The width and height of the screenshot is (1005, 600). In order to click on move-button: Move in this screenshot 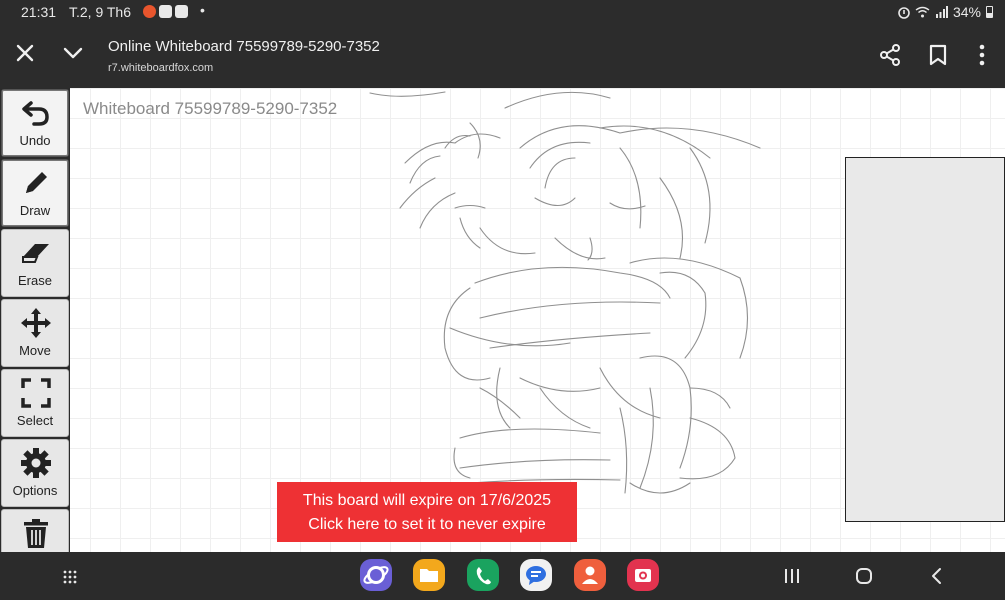, I will do `click(35, 333)`.